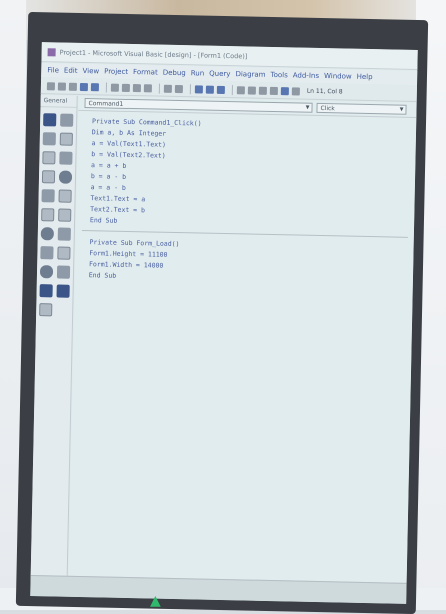  What do you see at coordinates (65, 215) in the screenshot?
I see `vscrollbar-tool-icon` at bounding box center [65, 215].